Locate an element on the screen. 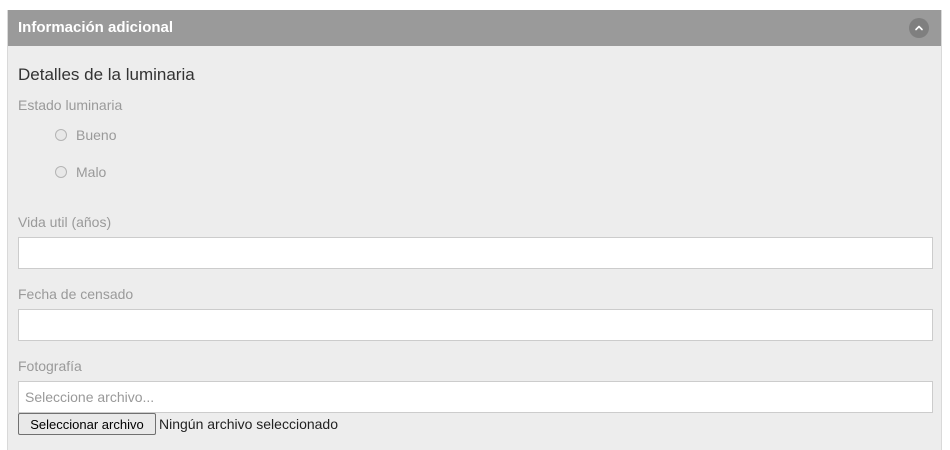 This screenshot has height=450, width=950. fecha-censado-label: Fecha de censado is located at coordinates (76, 294).